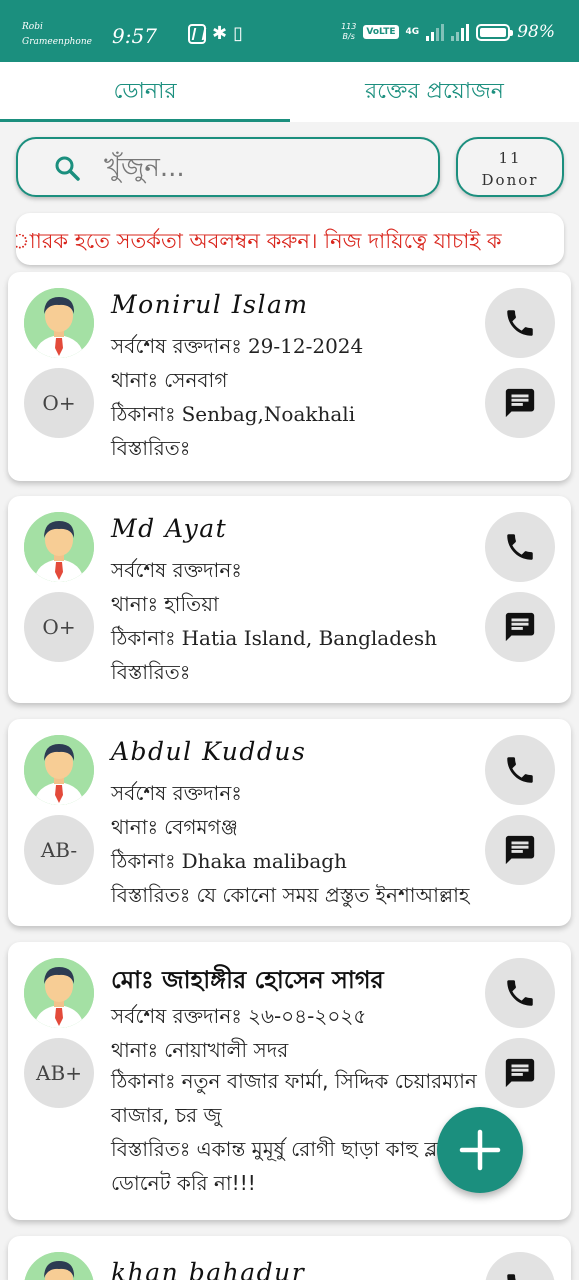 The image size is (579, 1280). I want to click on donor-card: khan bahadur, so click(289, 1258).